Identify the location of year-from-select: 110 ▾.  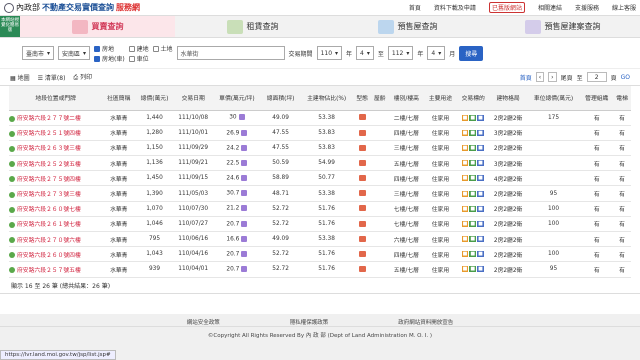
(329, 53).